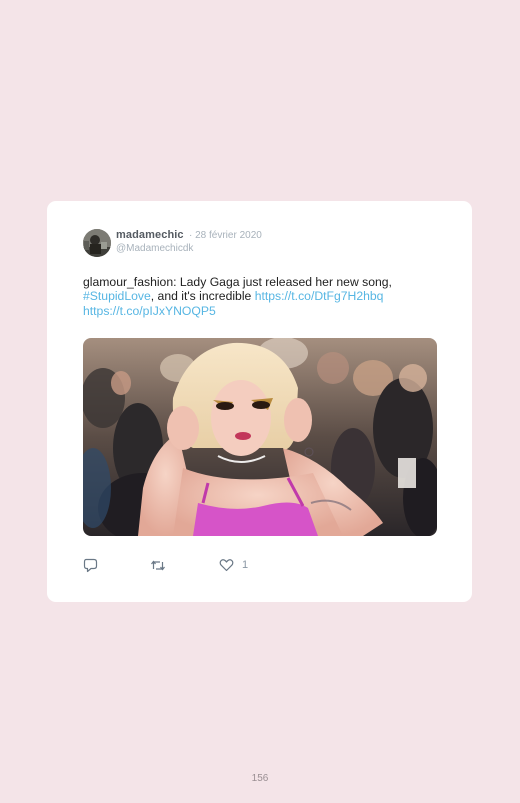 The image size is (520, 803). Describe the element at coordinates (226, 565) in the screenshot. I see `heart-icon` at that location.